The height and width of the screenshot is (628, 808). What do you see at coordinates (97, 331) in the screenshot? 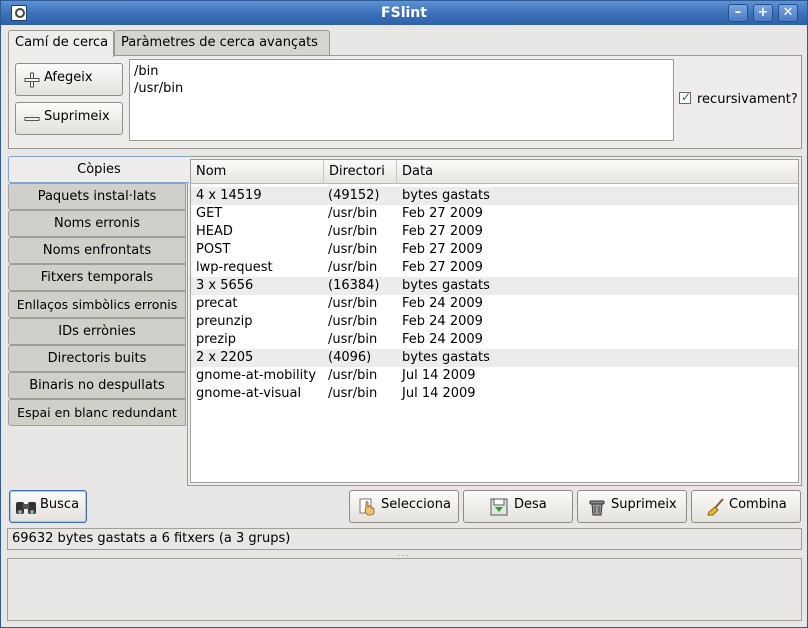
I see `sidebar-item-bad-ids: IDs errònies` at bounding box center [97, 331].